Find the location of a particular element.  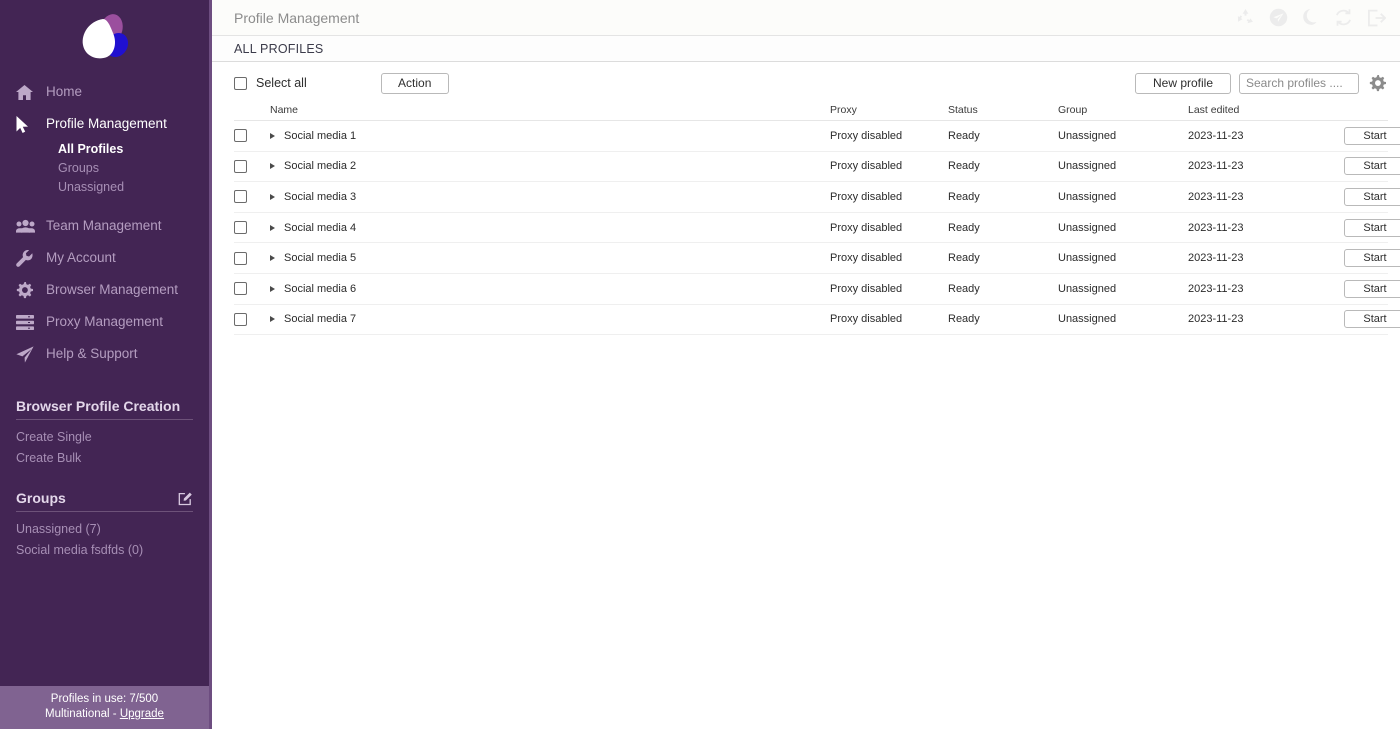

table-toolbar: Select all Action New profile is located at coordinates (806, 83).